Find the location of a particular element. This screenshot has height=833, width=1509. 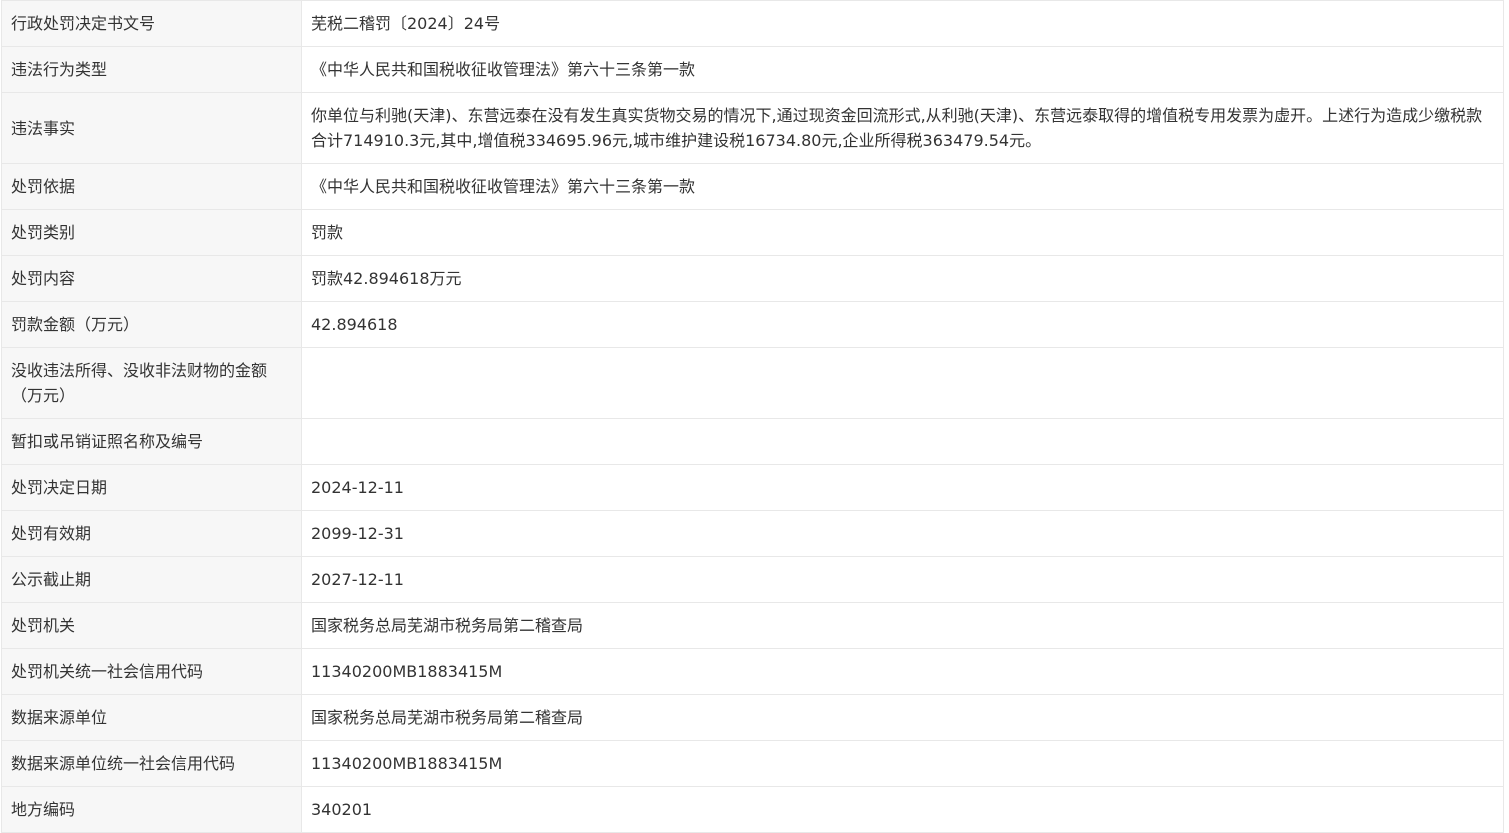

row-validity-period: 处罚有效期 2099-12-31 is located at coordinates (752, 533).